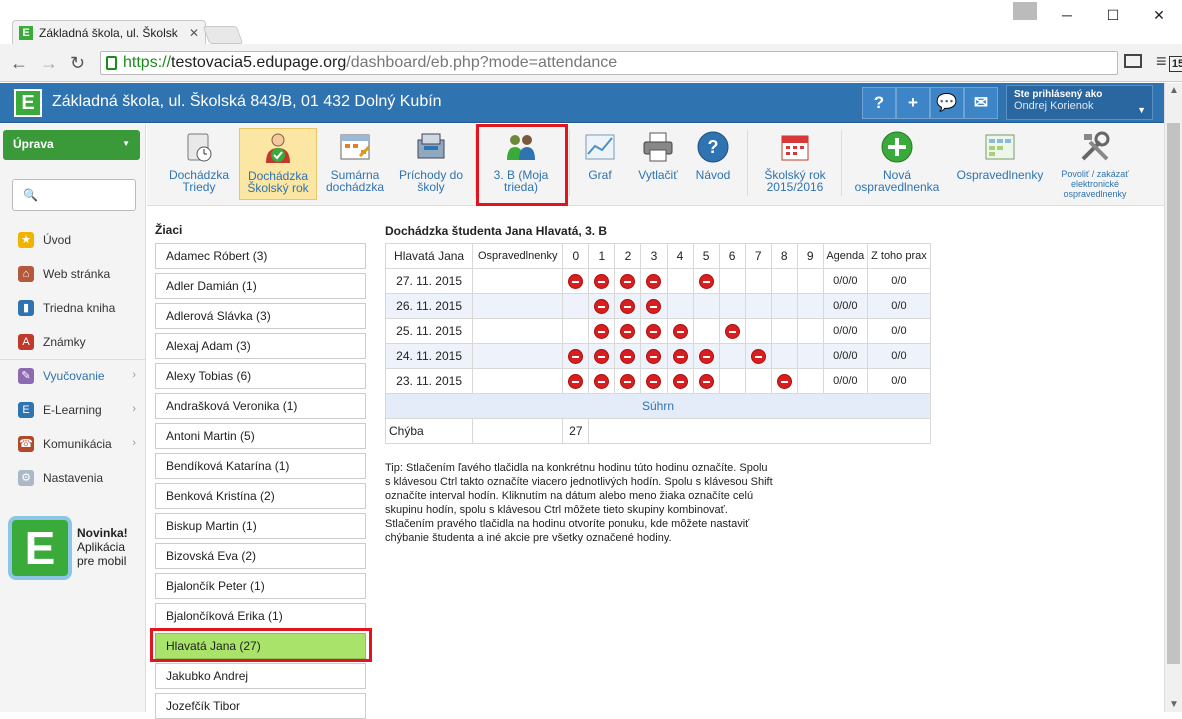  I want to click on student-item: Bizovská Eva (2), so click(260, 556).